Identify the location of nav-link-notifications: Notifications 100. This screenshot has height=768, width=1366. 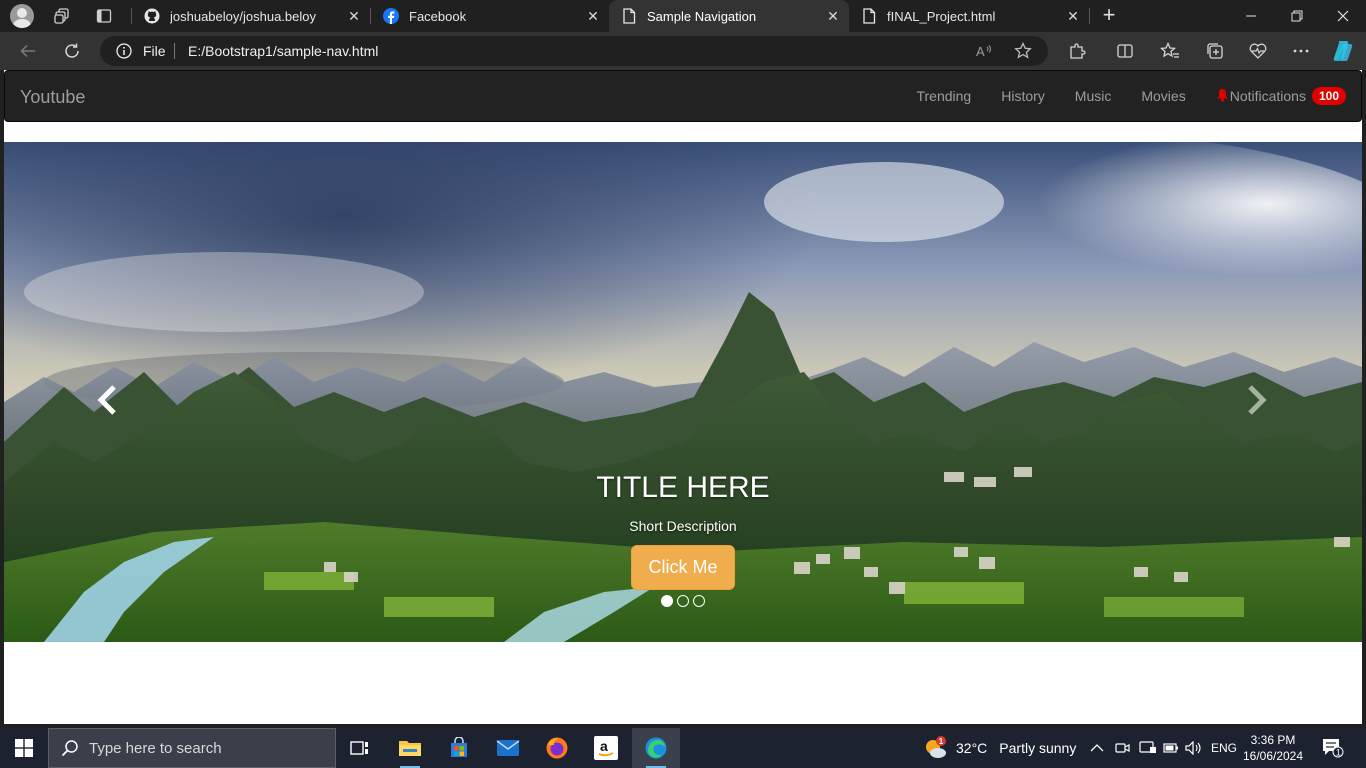
(1281, 96).